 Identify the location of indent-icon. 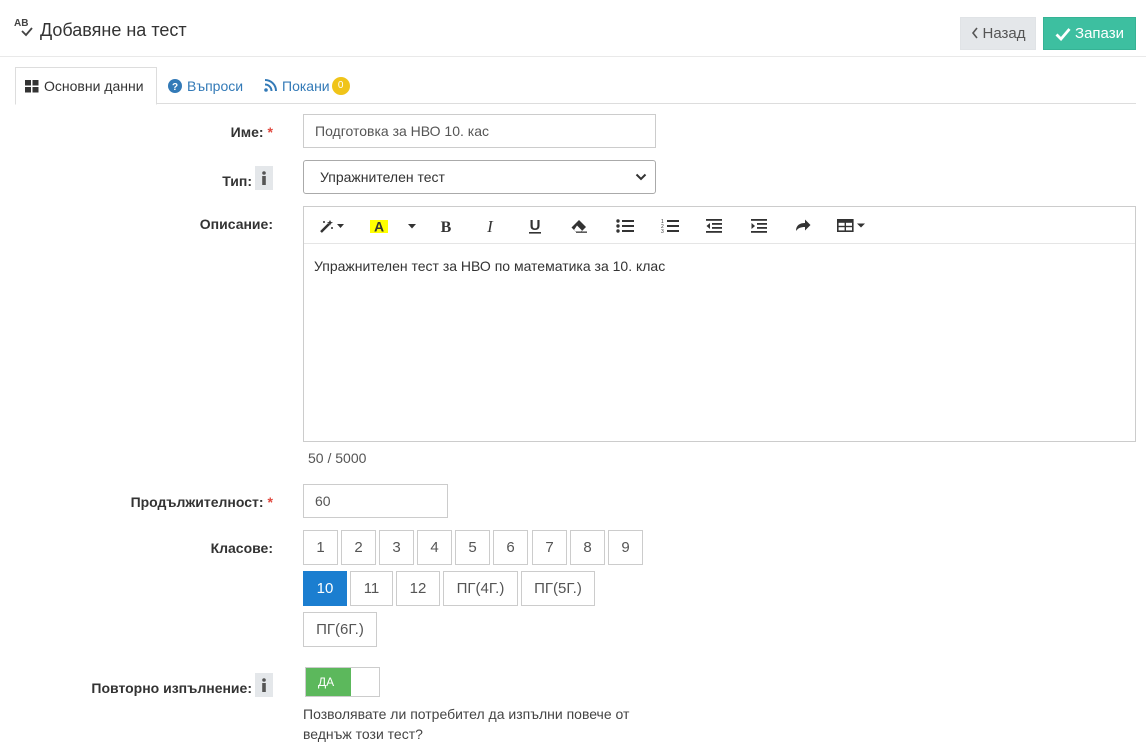
(759, 225).